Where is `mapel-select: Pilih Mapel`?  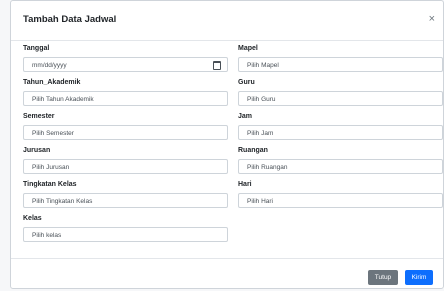 mapel-select: Pilih Mapel is located at coordinates (340, 64).